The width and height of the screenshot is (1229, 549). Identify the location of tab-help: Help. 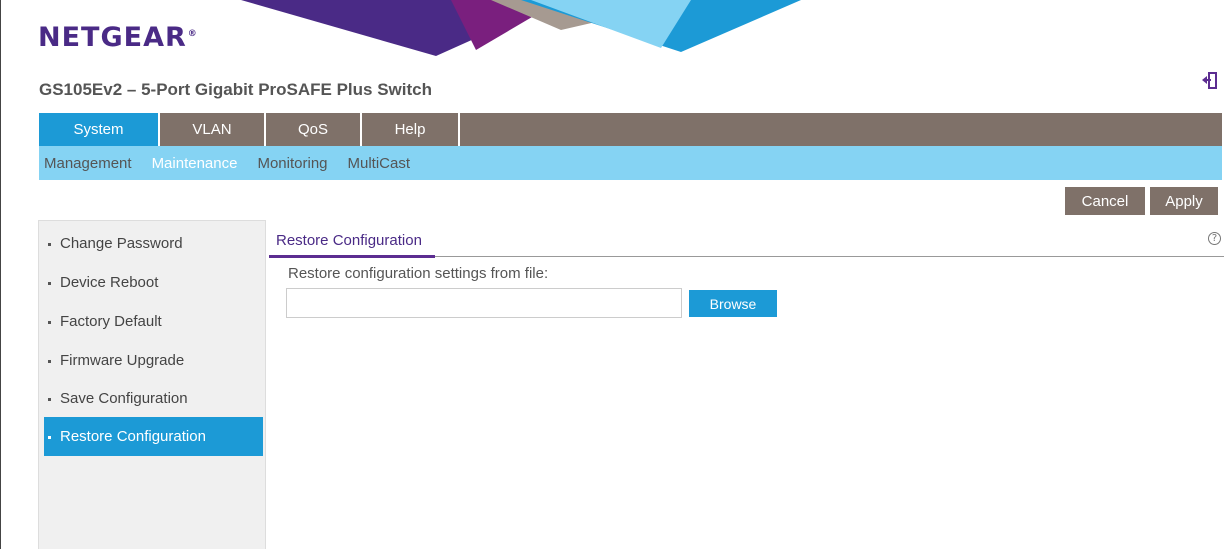
(411, 129).